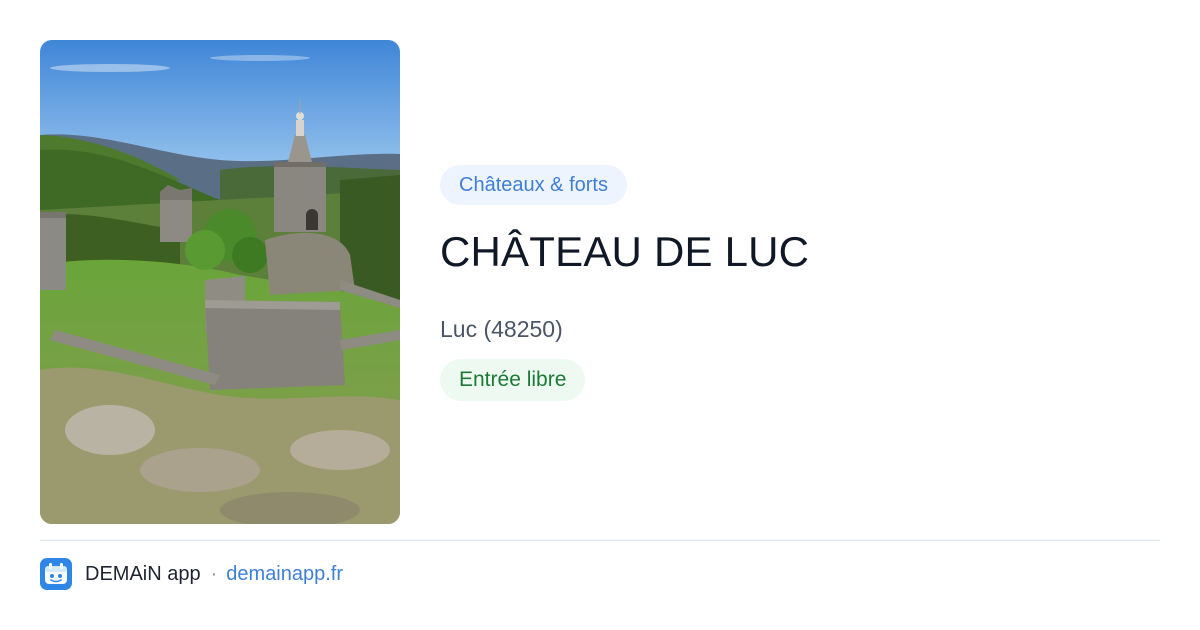 This screenshot has width=1200, height=630. Describe the element at coordinates (284, 574) in the screenshot. I see `app-url-link: demainapp.fr` at that location.